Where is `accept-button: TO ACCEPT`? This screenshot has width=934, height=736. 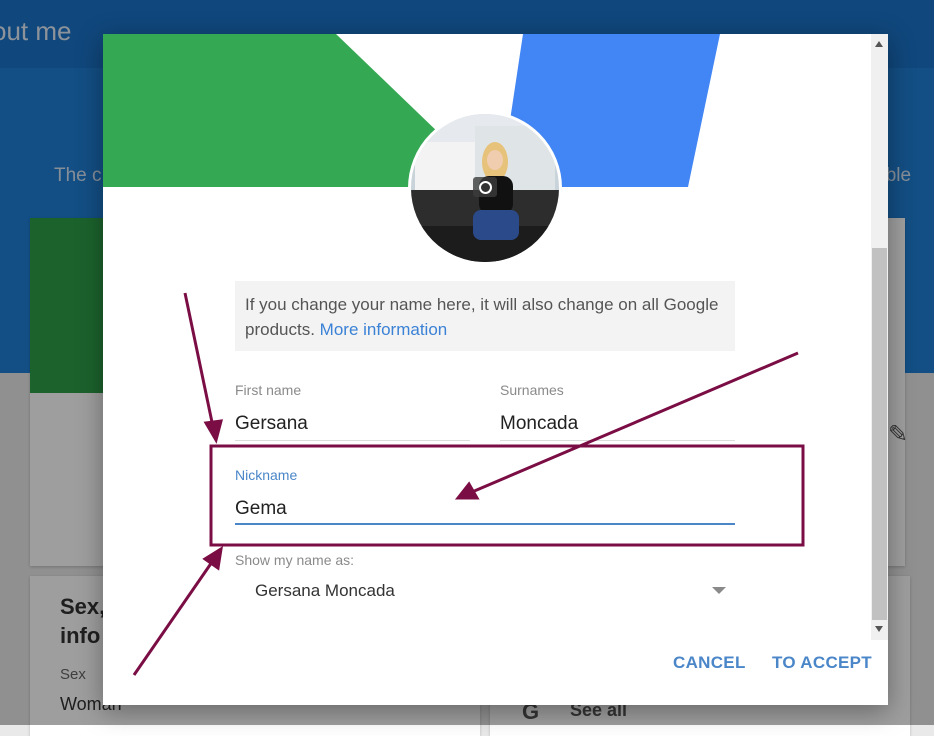 accept-button: TO ACCEPT is located at coordinates (822, 663).